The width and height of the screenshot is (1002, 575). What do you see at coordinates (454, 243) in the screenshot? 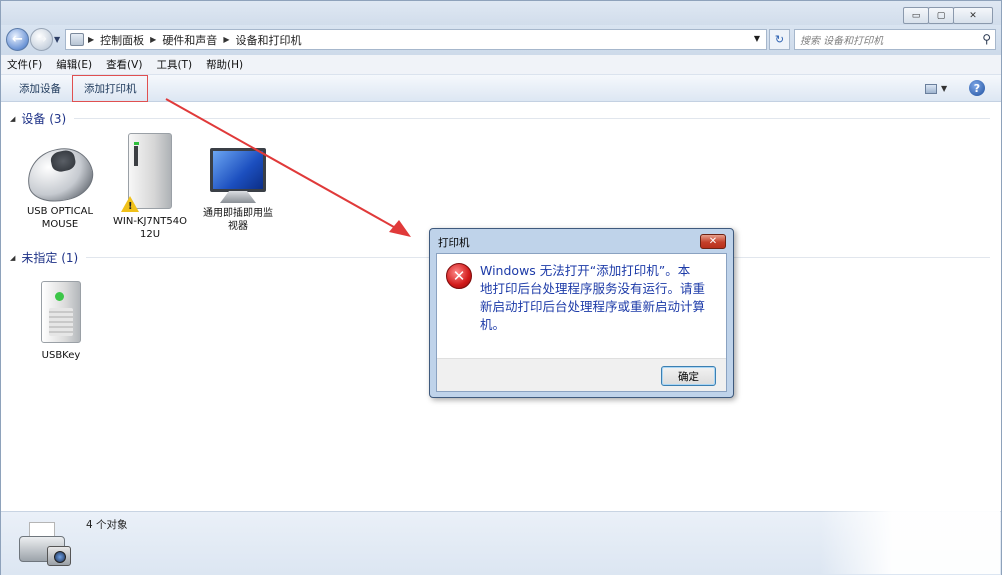
I see `dialog-title: 打印机` at bounding box center [454, 243].